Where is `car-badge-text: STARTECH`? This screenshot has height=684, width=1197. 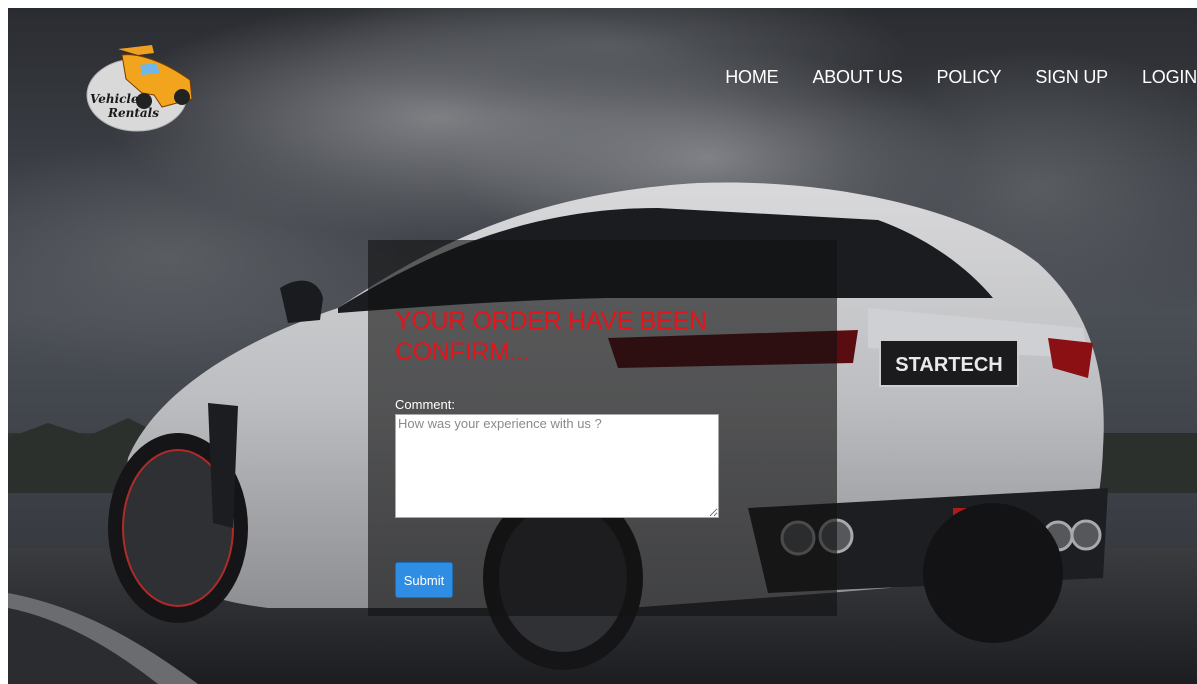 car-badge-text: STARTECH is located at coordinates (948, 365).